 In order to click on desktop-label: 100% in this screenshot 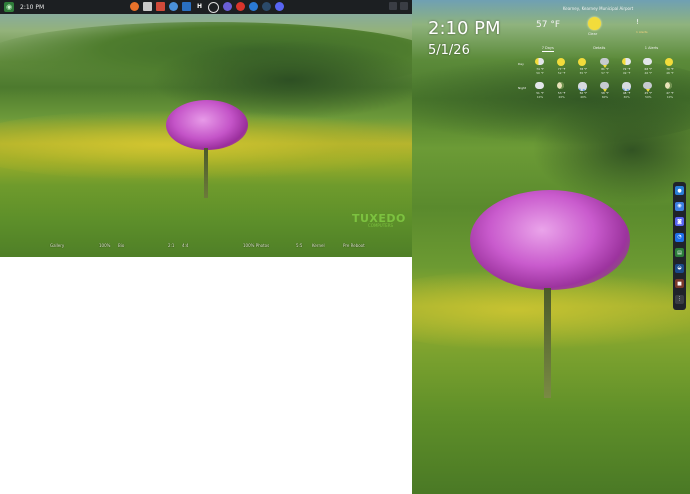, I will do `click(105, 245)`.